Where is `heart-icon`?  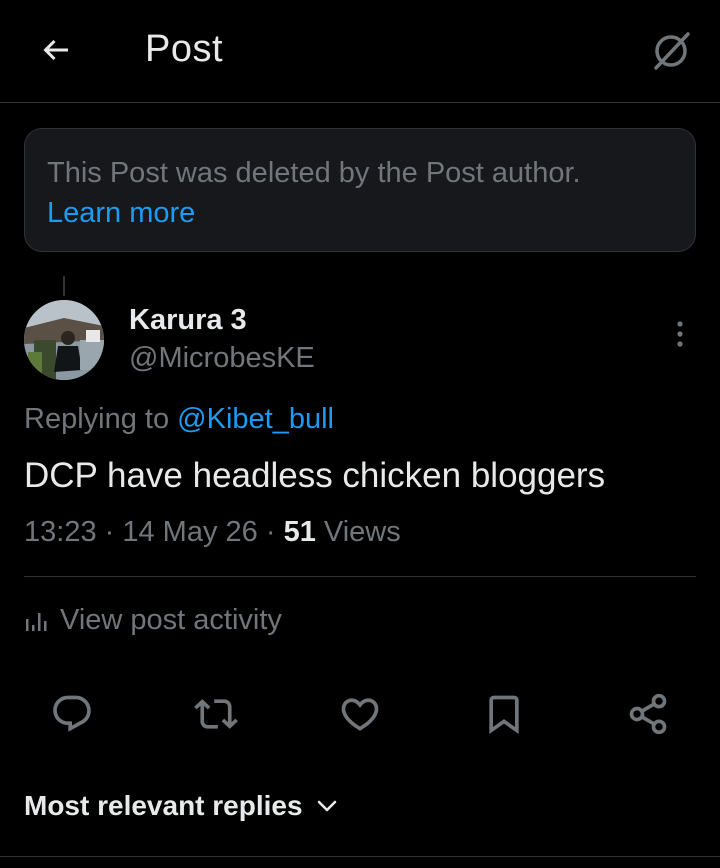 heart-icon is located at coordinates (360, 714).